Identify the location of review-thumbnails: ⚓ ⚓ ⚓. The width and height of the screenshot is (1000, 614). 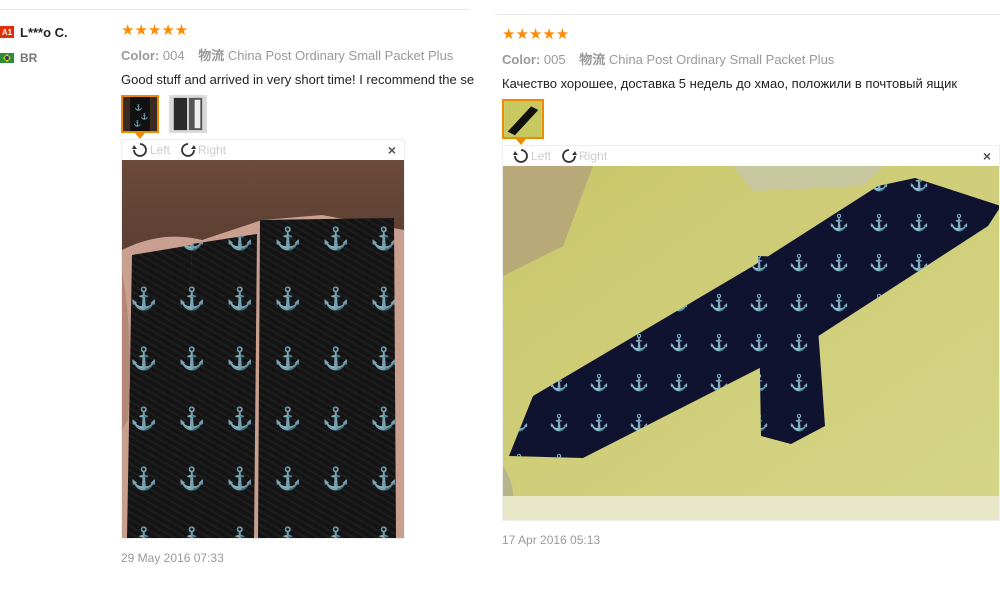
(303, 114).